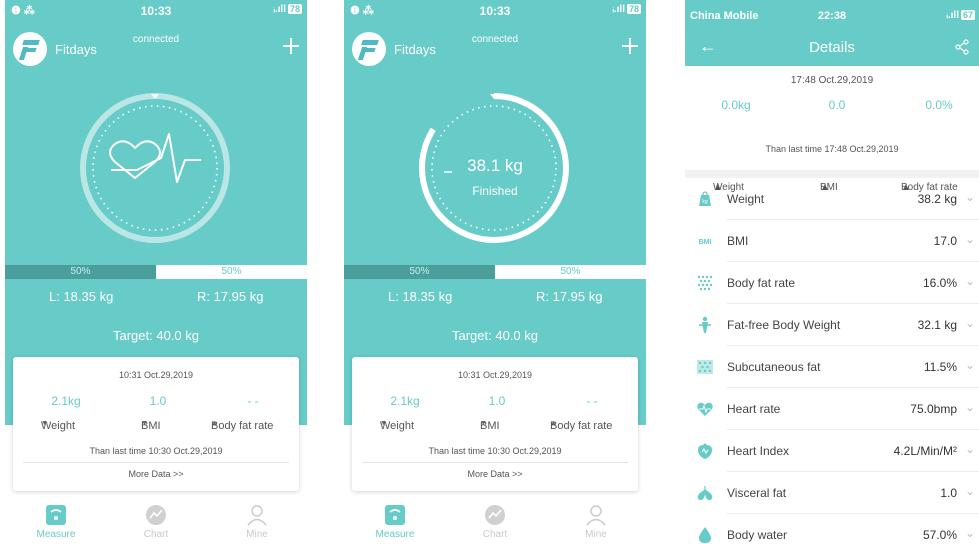  I want to click on status-time: 22:38, so click(832, 16).